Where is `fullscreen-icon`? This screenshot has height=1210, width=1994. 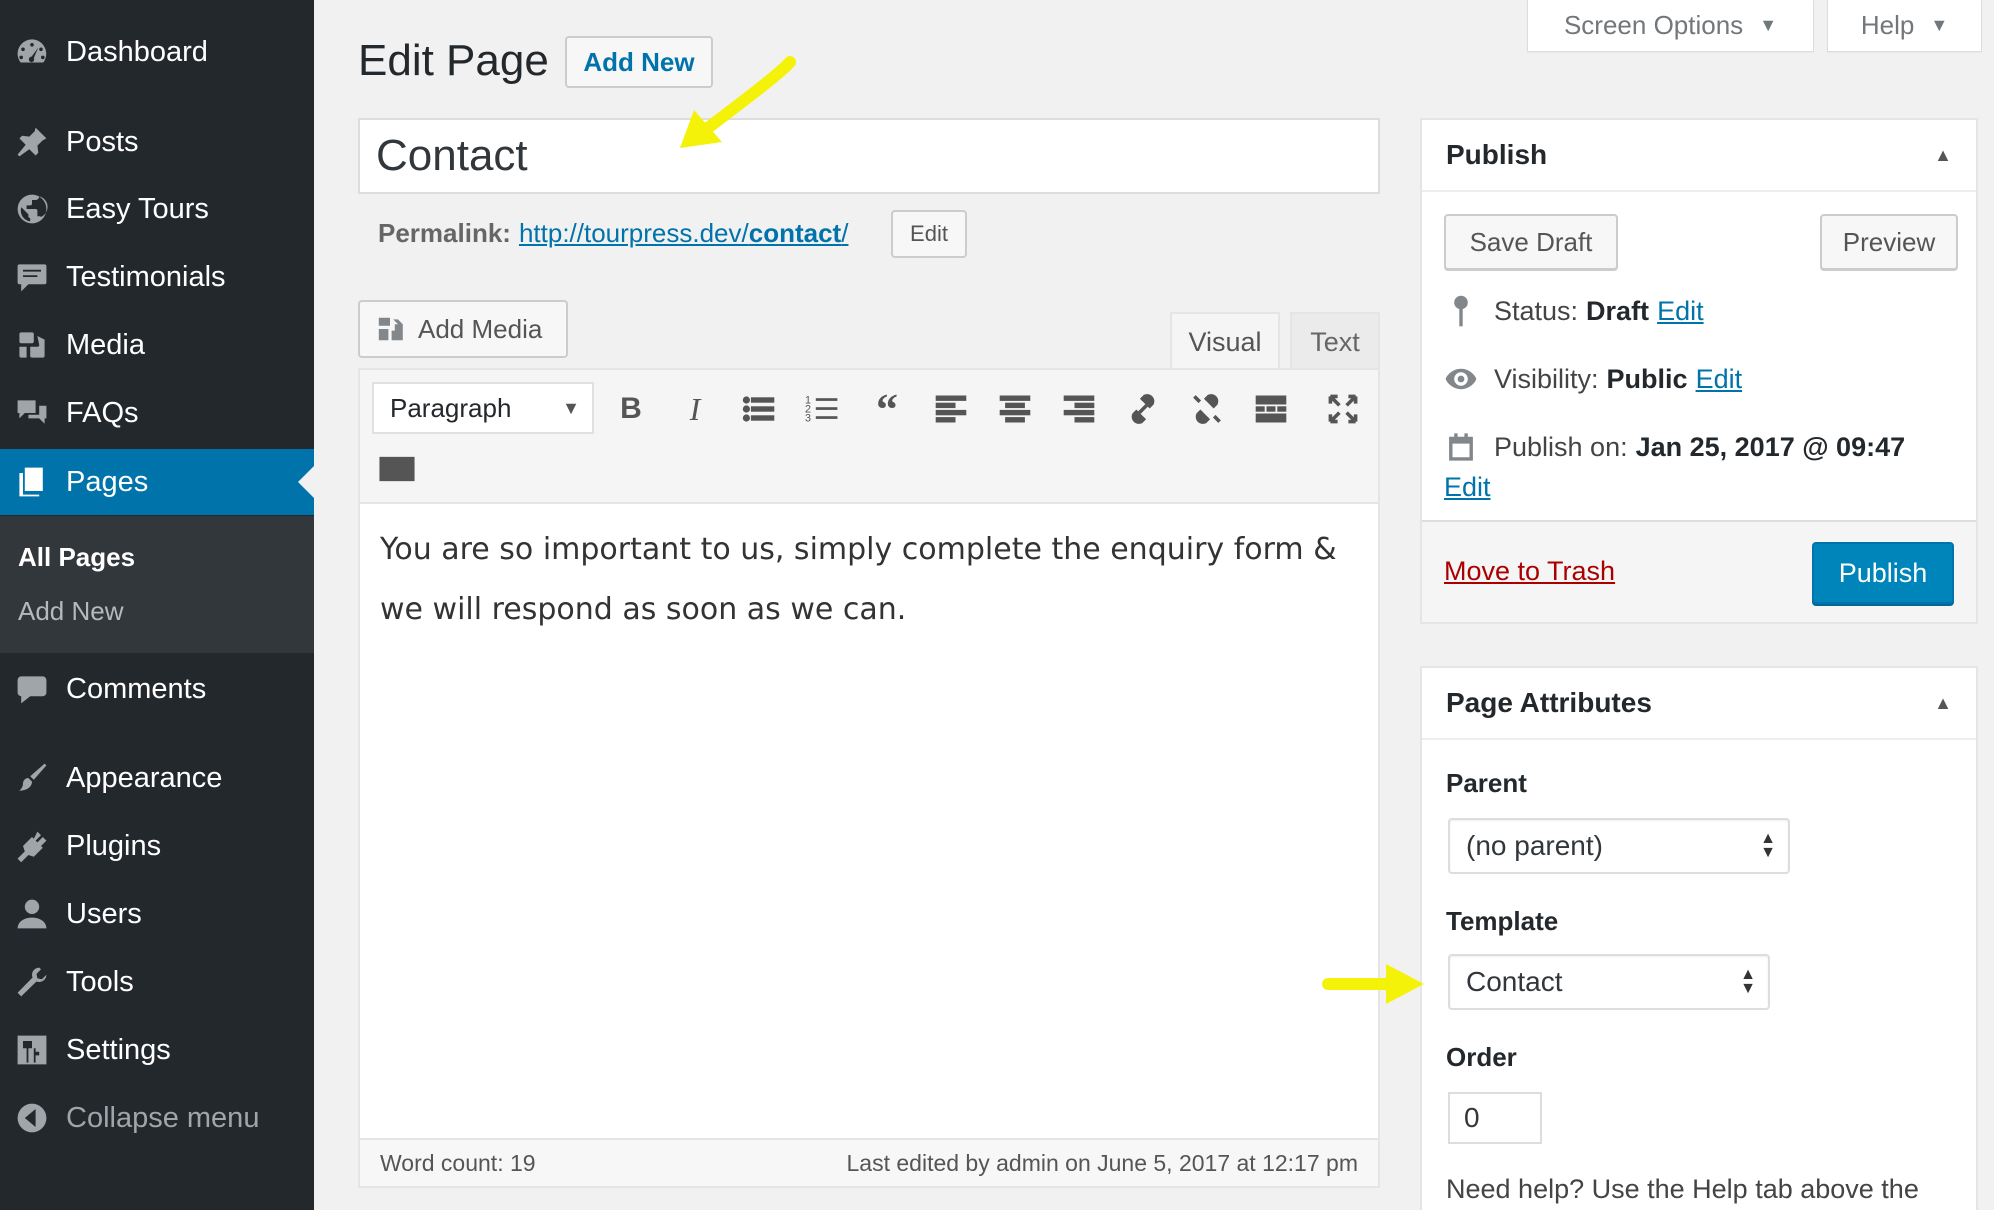 fullscreen-icon is located at coordinates (1343, 409).